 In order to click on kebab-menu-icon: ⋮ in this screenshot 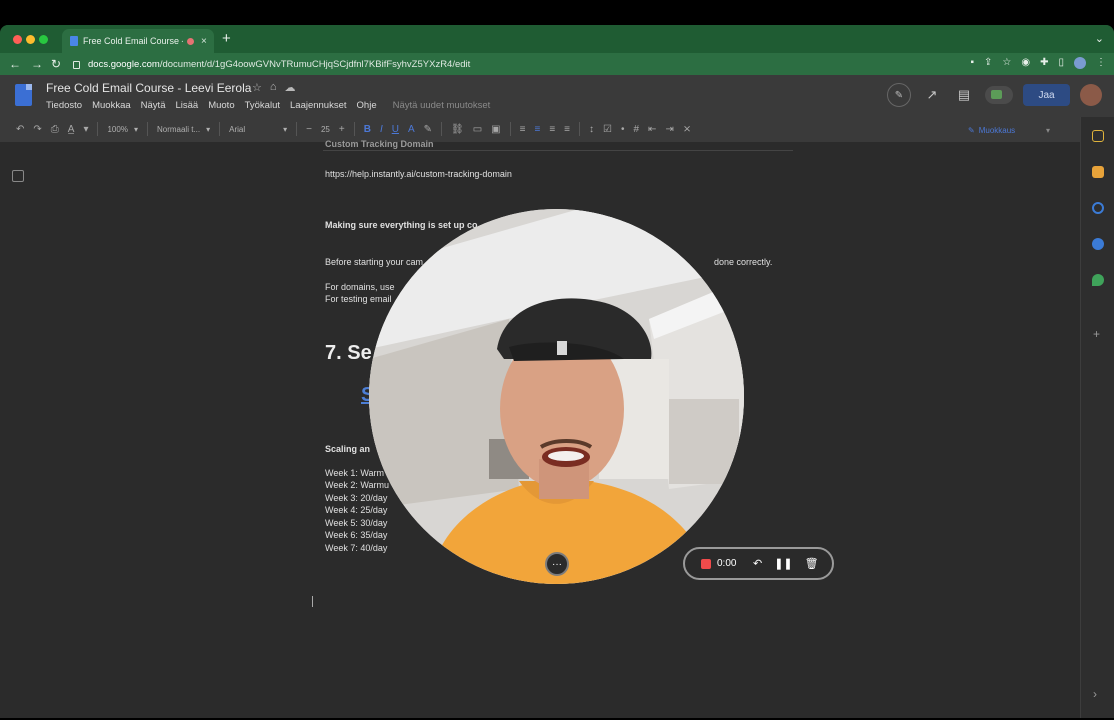, I will do `click(1101, 63)`.